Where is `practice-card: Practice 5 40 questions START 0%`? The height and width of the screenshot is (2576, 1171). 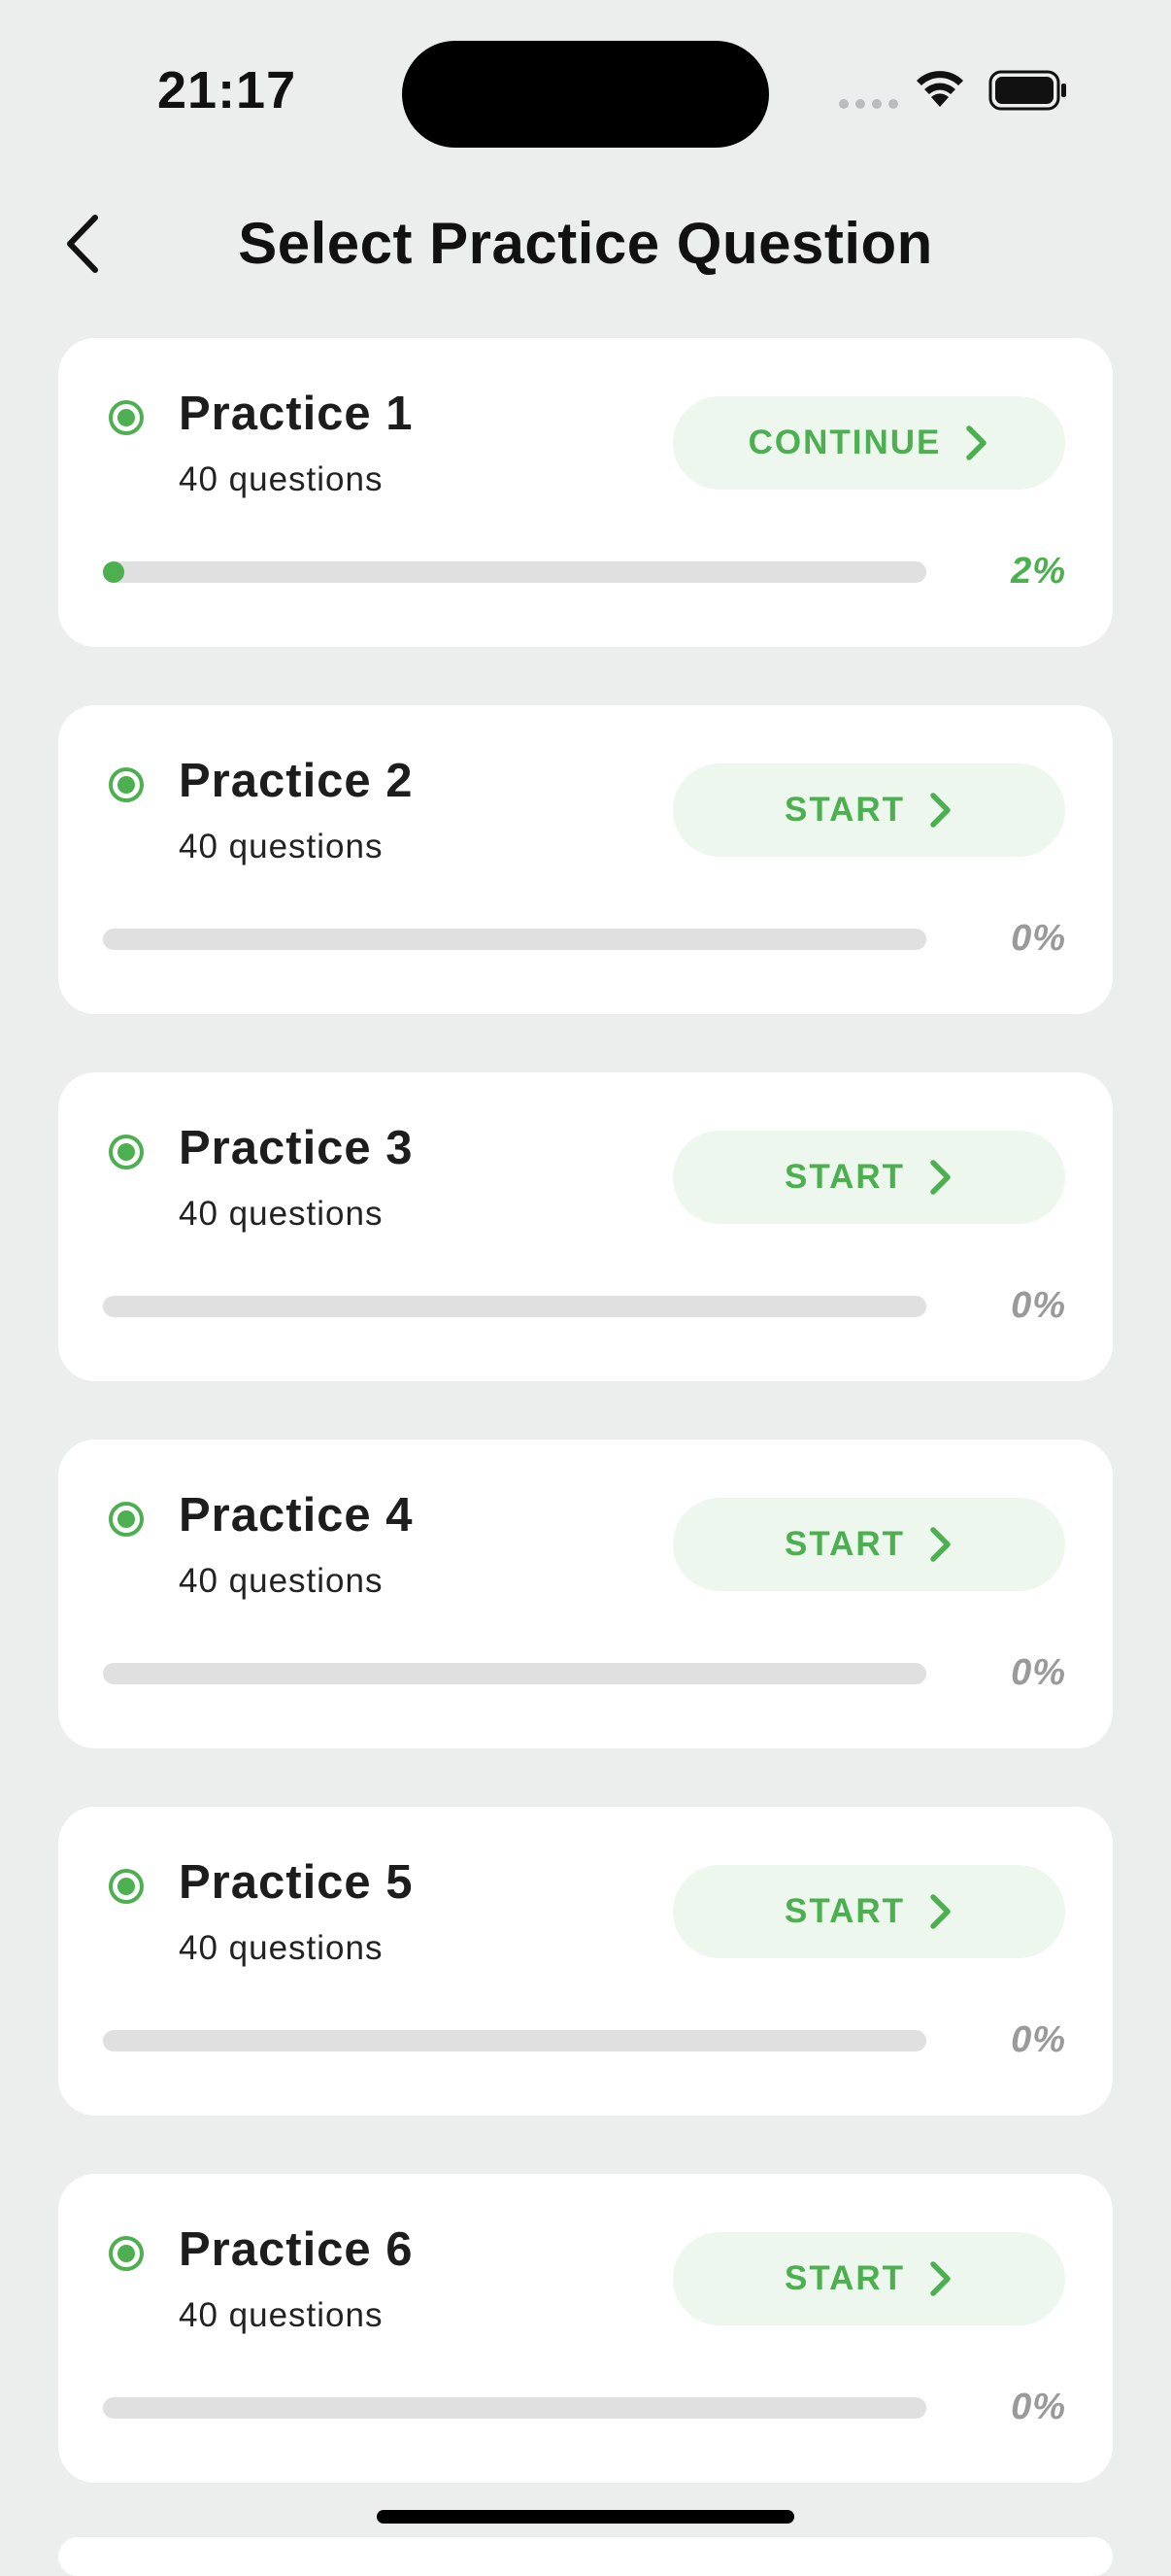
practice-card: Practice 5 40 questions START 0% is located at coordinates (585, 1961).